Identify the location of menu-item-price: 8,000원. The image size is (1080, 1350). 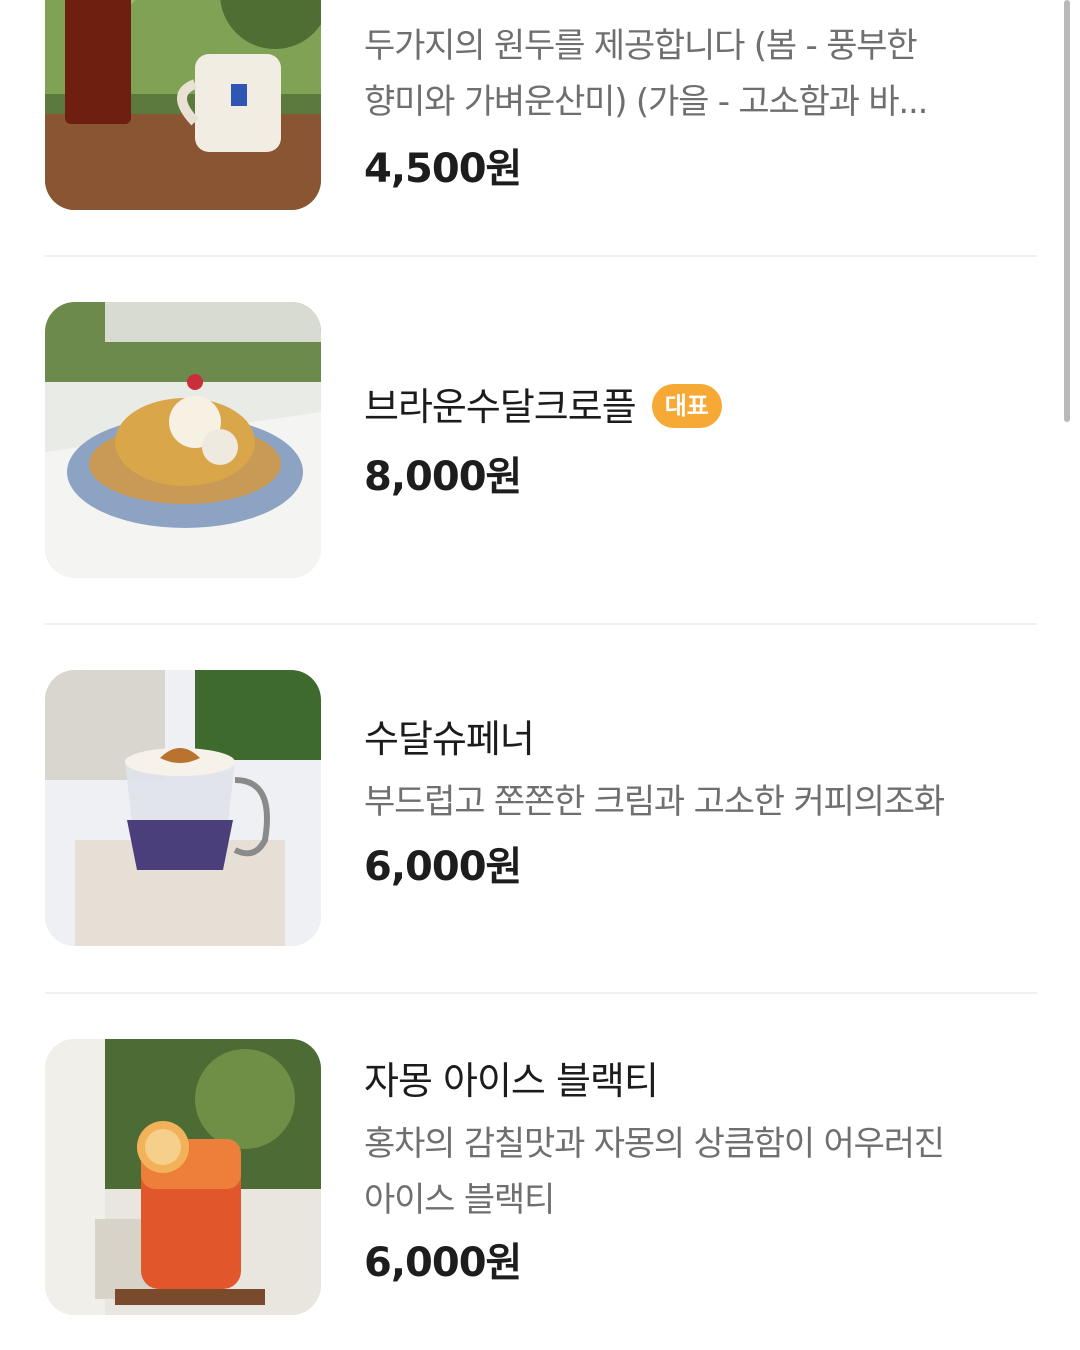
(443, 477).